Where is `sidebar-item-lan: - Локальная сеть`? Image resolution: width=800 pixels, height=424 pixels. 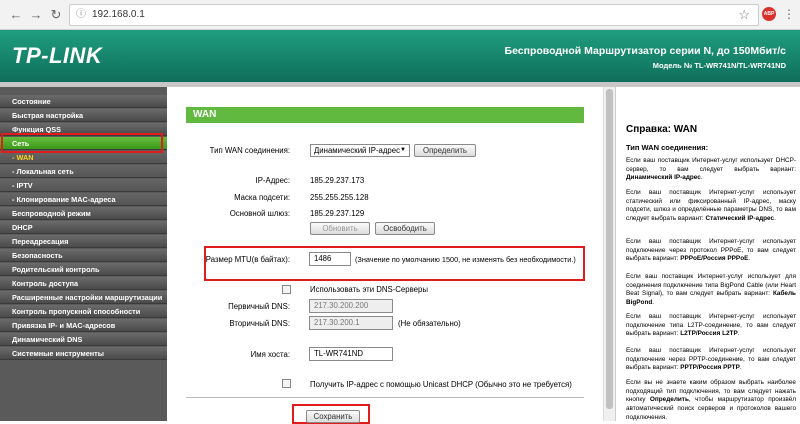 sidebar-item-lan: - Локальная сеть is located at coordinates (83, 171).